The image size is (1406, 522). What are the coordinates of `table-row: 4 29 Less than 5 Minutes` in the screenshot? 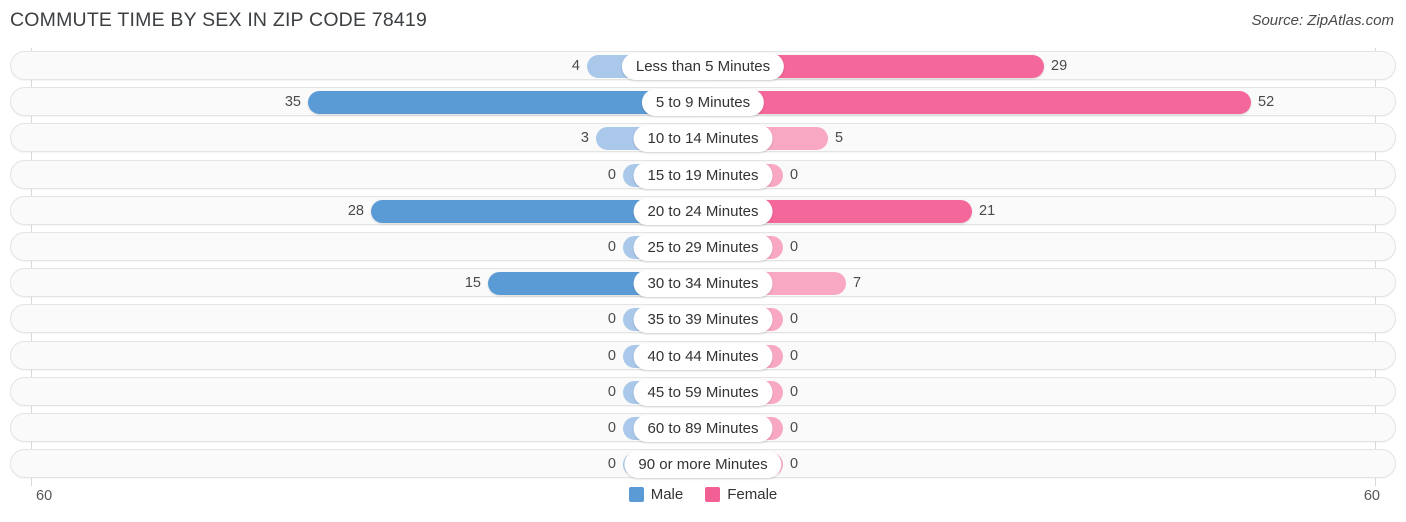 It's located at (703, 65).